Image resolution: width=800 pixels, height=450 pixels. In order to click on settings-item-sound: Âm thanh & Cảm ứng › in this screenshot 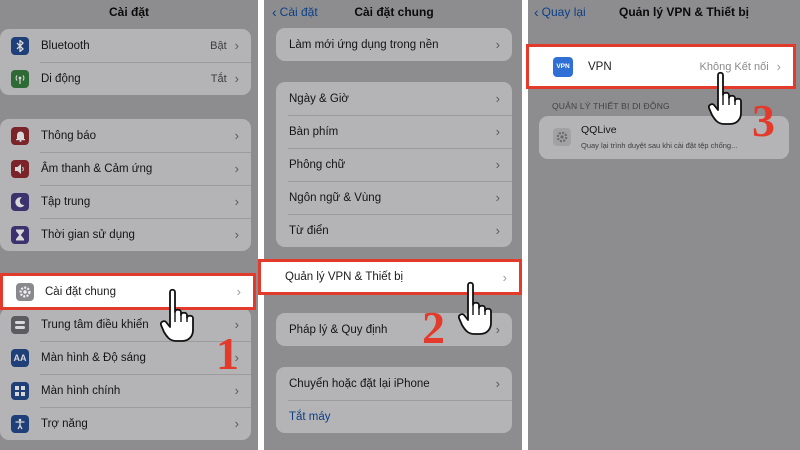, I will do `click(125, 168)`.